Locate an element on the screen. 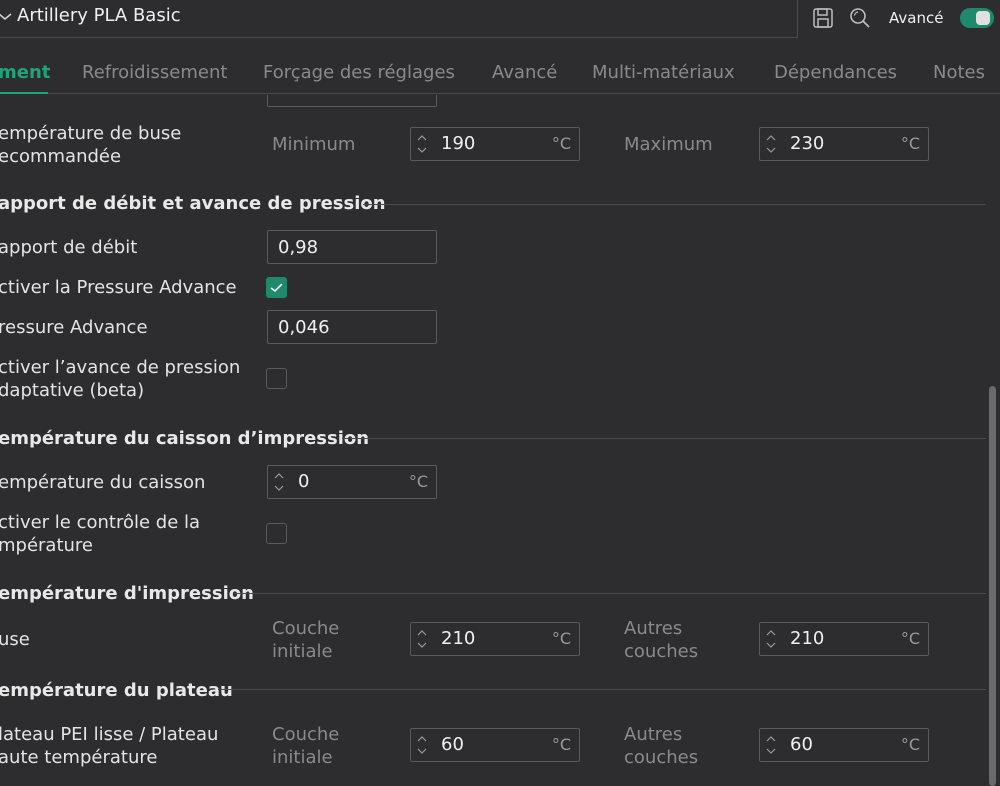 This screenshot has width=1000, height=786. nozzle-initial-value: 210 is located at coordinates (458, 638).